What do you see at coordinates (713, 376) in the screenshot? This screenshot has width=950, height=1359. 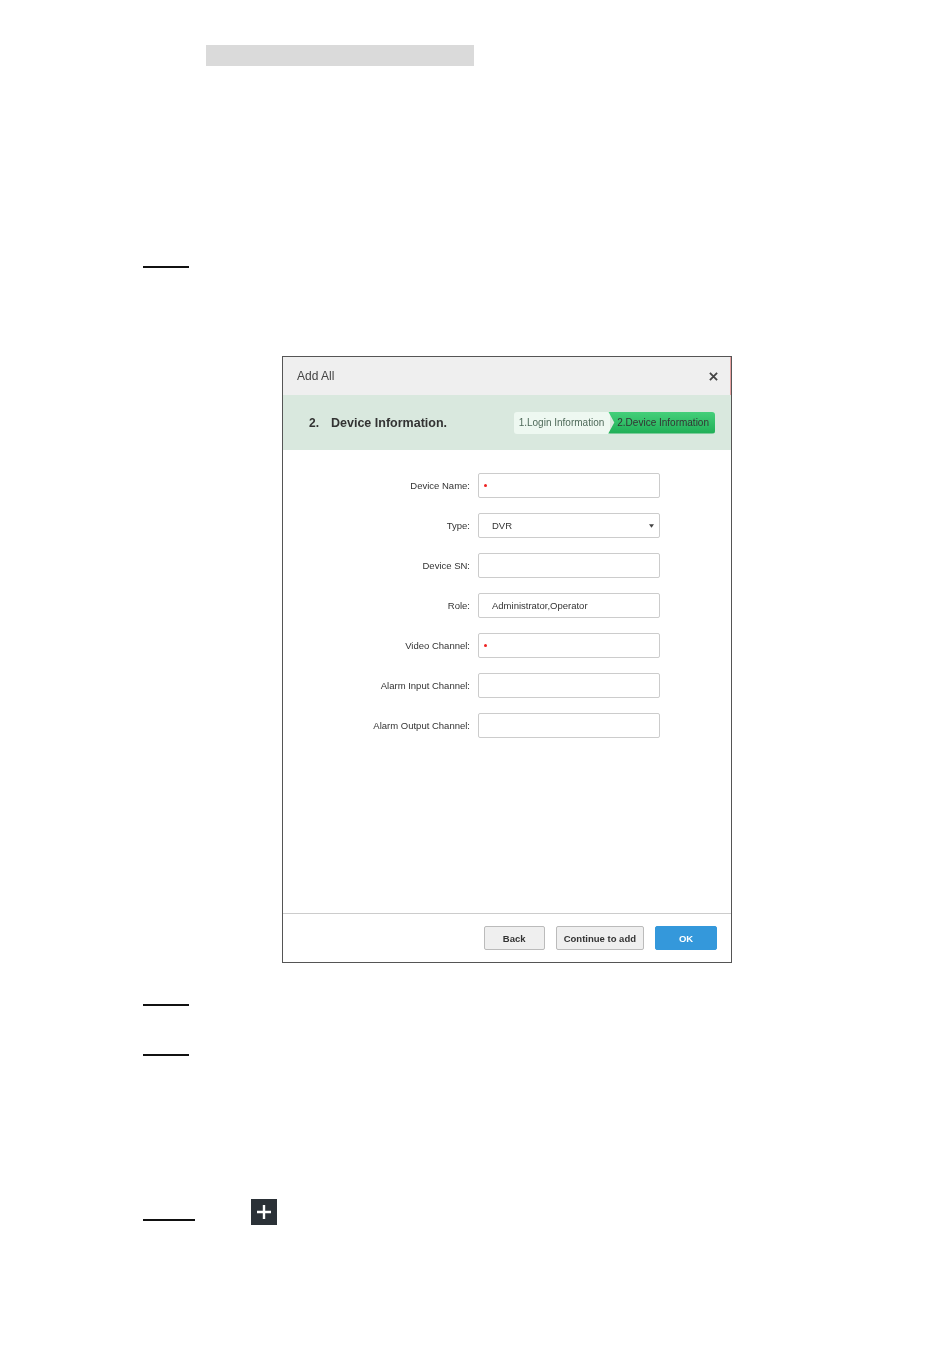 I see `close-icon` at bounding box center [713, 376].